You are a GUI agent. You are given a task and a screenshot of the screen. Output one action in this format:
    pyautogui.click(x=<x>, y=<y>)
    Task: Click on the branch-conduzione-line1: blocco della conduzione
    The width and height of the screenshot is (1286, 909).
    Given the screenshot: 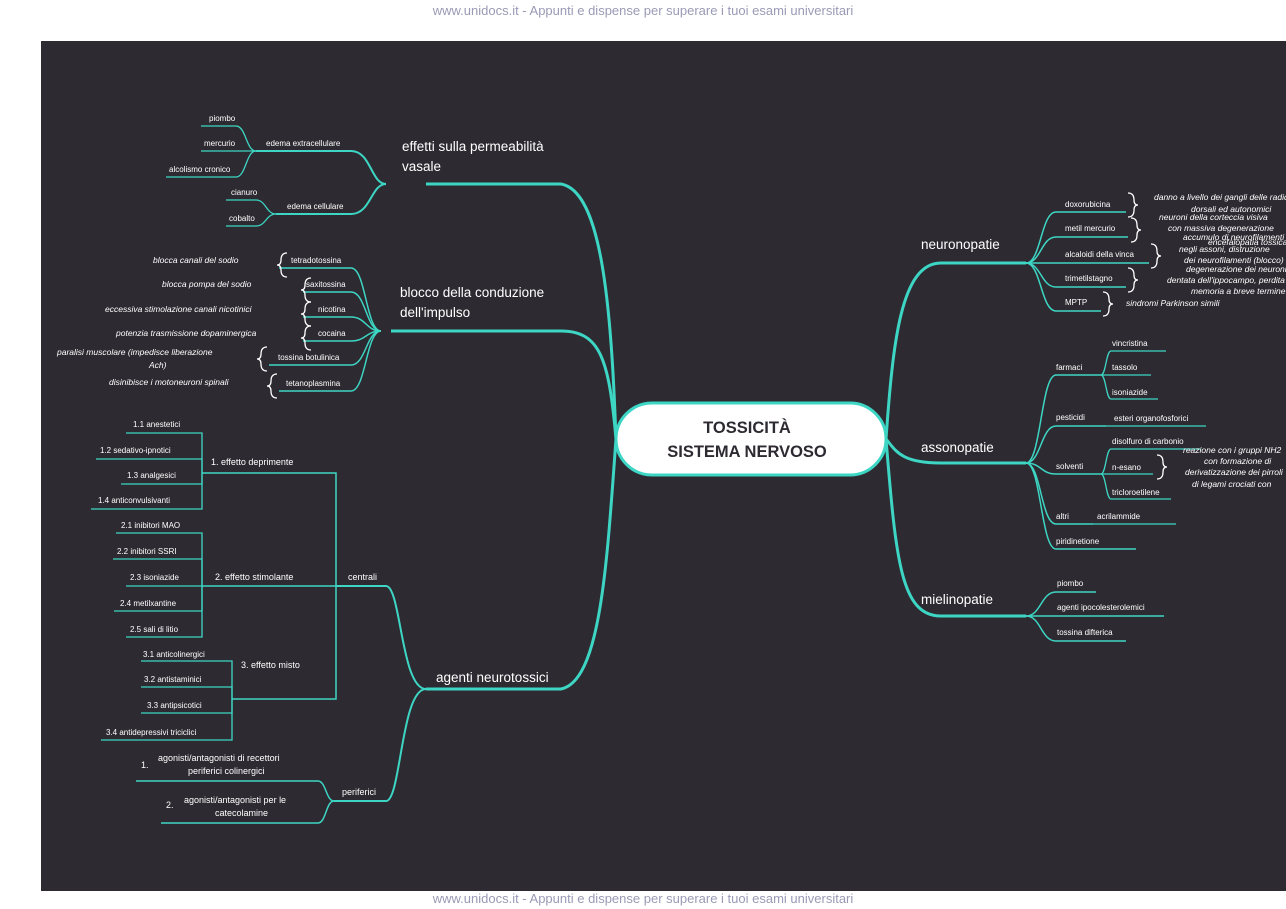 What is the action you would take?
    pyautogui.click(x=472, y=292)
    